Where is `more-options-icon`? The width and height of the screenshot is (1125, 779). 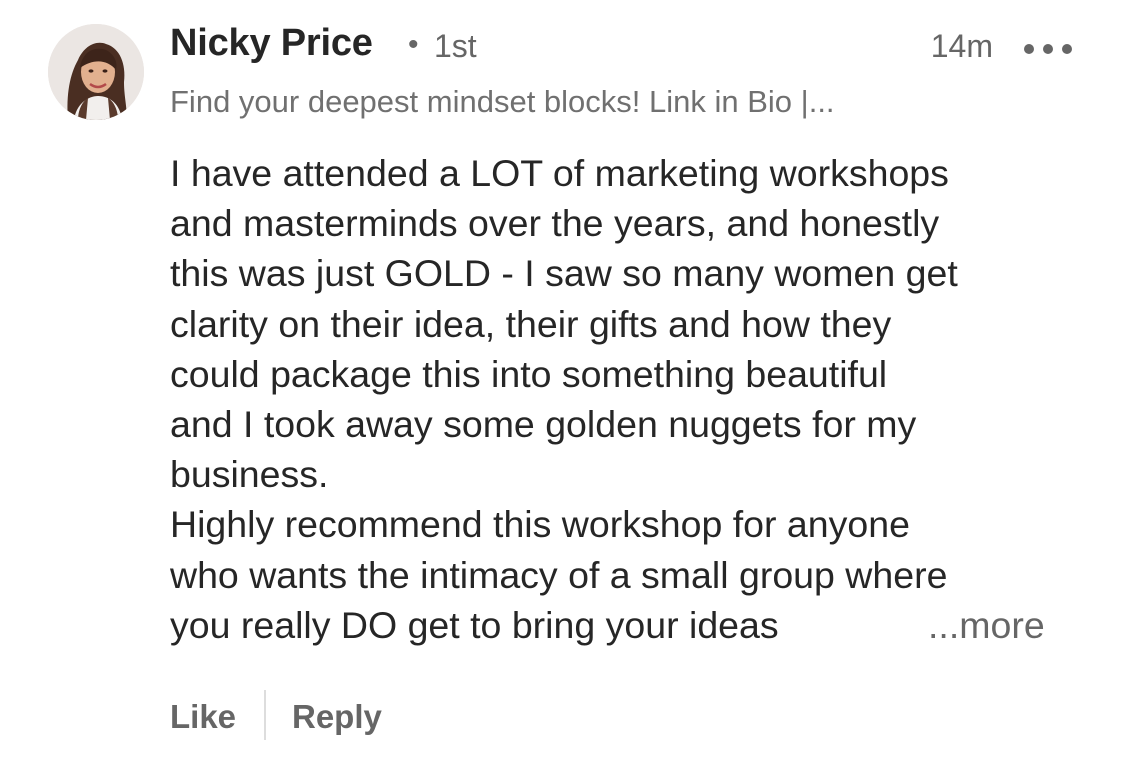
more-options-icon is located at coordinates (1048, 49).